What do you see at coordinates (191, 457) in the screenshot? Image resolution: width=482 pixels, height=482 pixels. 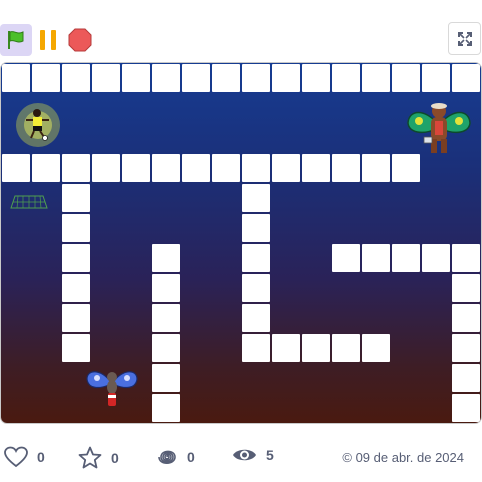 I see `remixes-count: 0` at bounding box center [191, 457].